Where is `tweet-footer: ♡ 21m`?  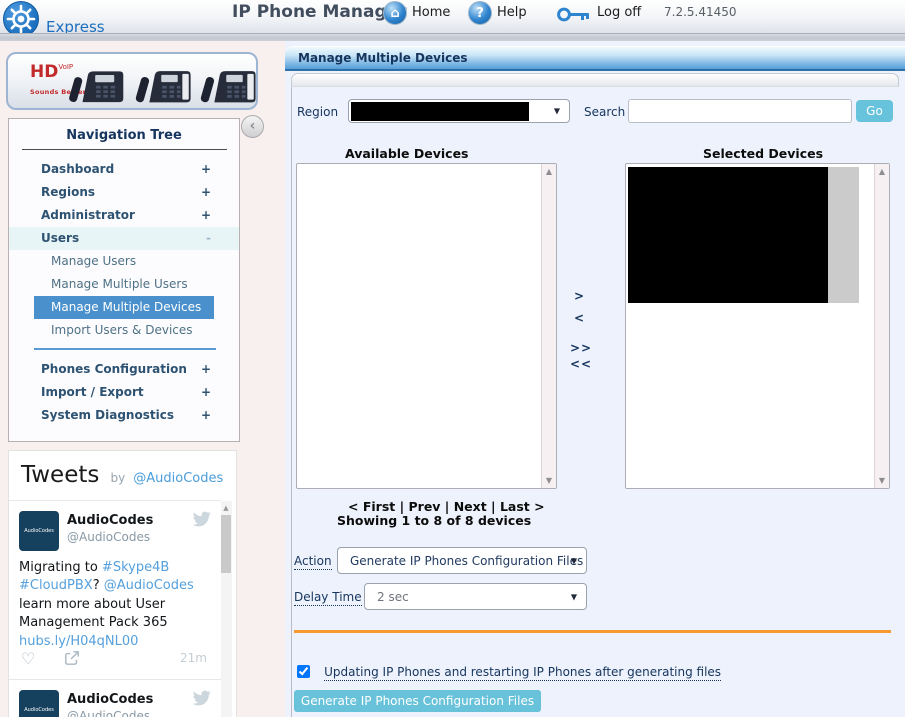 tweet-footer: ♡ 21m is located at coordinates (115, 659).